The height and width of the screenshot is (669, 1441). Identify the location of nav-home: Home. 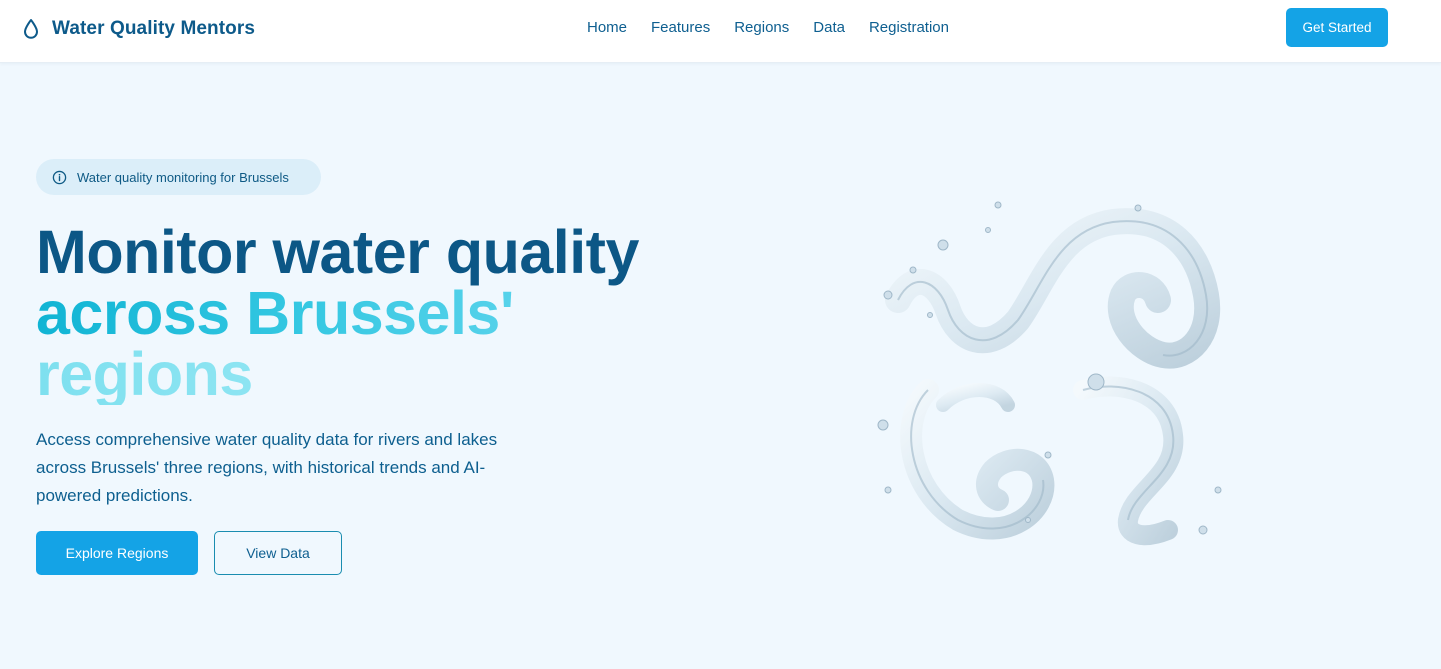
(607, 28).